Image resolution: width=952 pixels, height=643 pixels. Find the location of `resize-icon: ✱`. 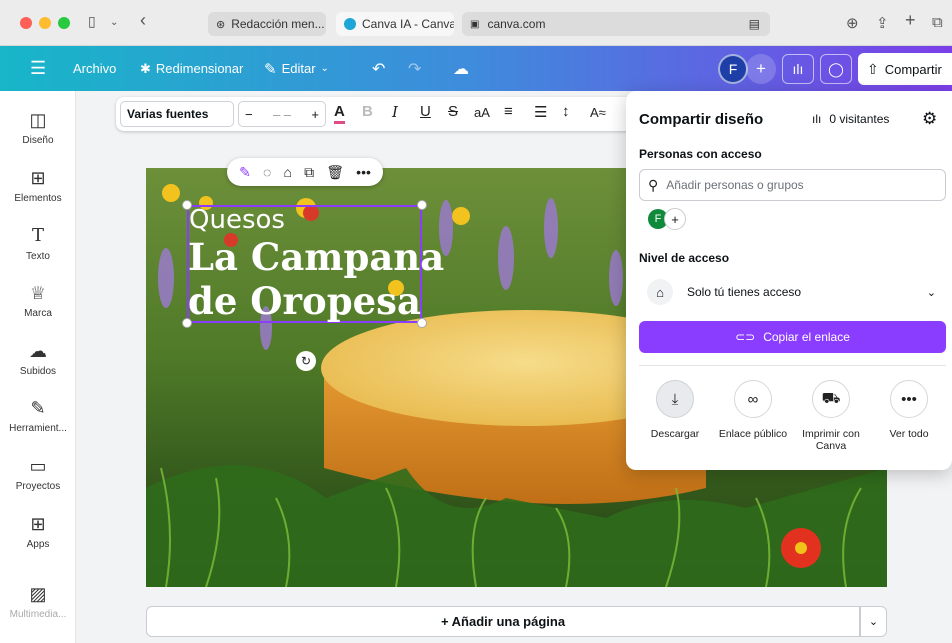

resize-icon: ✱ is located at coordinates (145, 68).